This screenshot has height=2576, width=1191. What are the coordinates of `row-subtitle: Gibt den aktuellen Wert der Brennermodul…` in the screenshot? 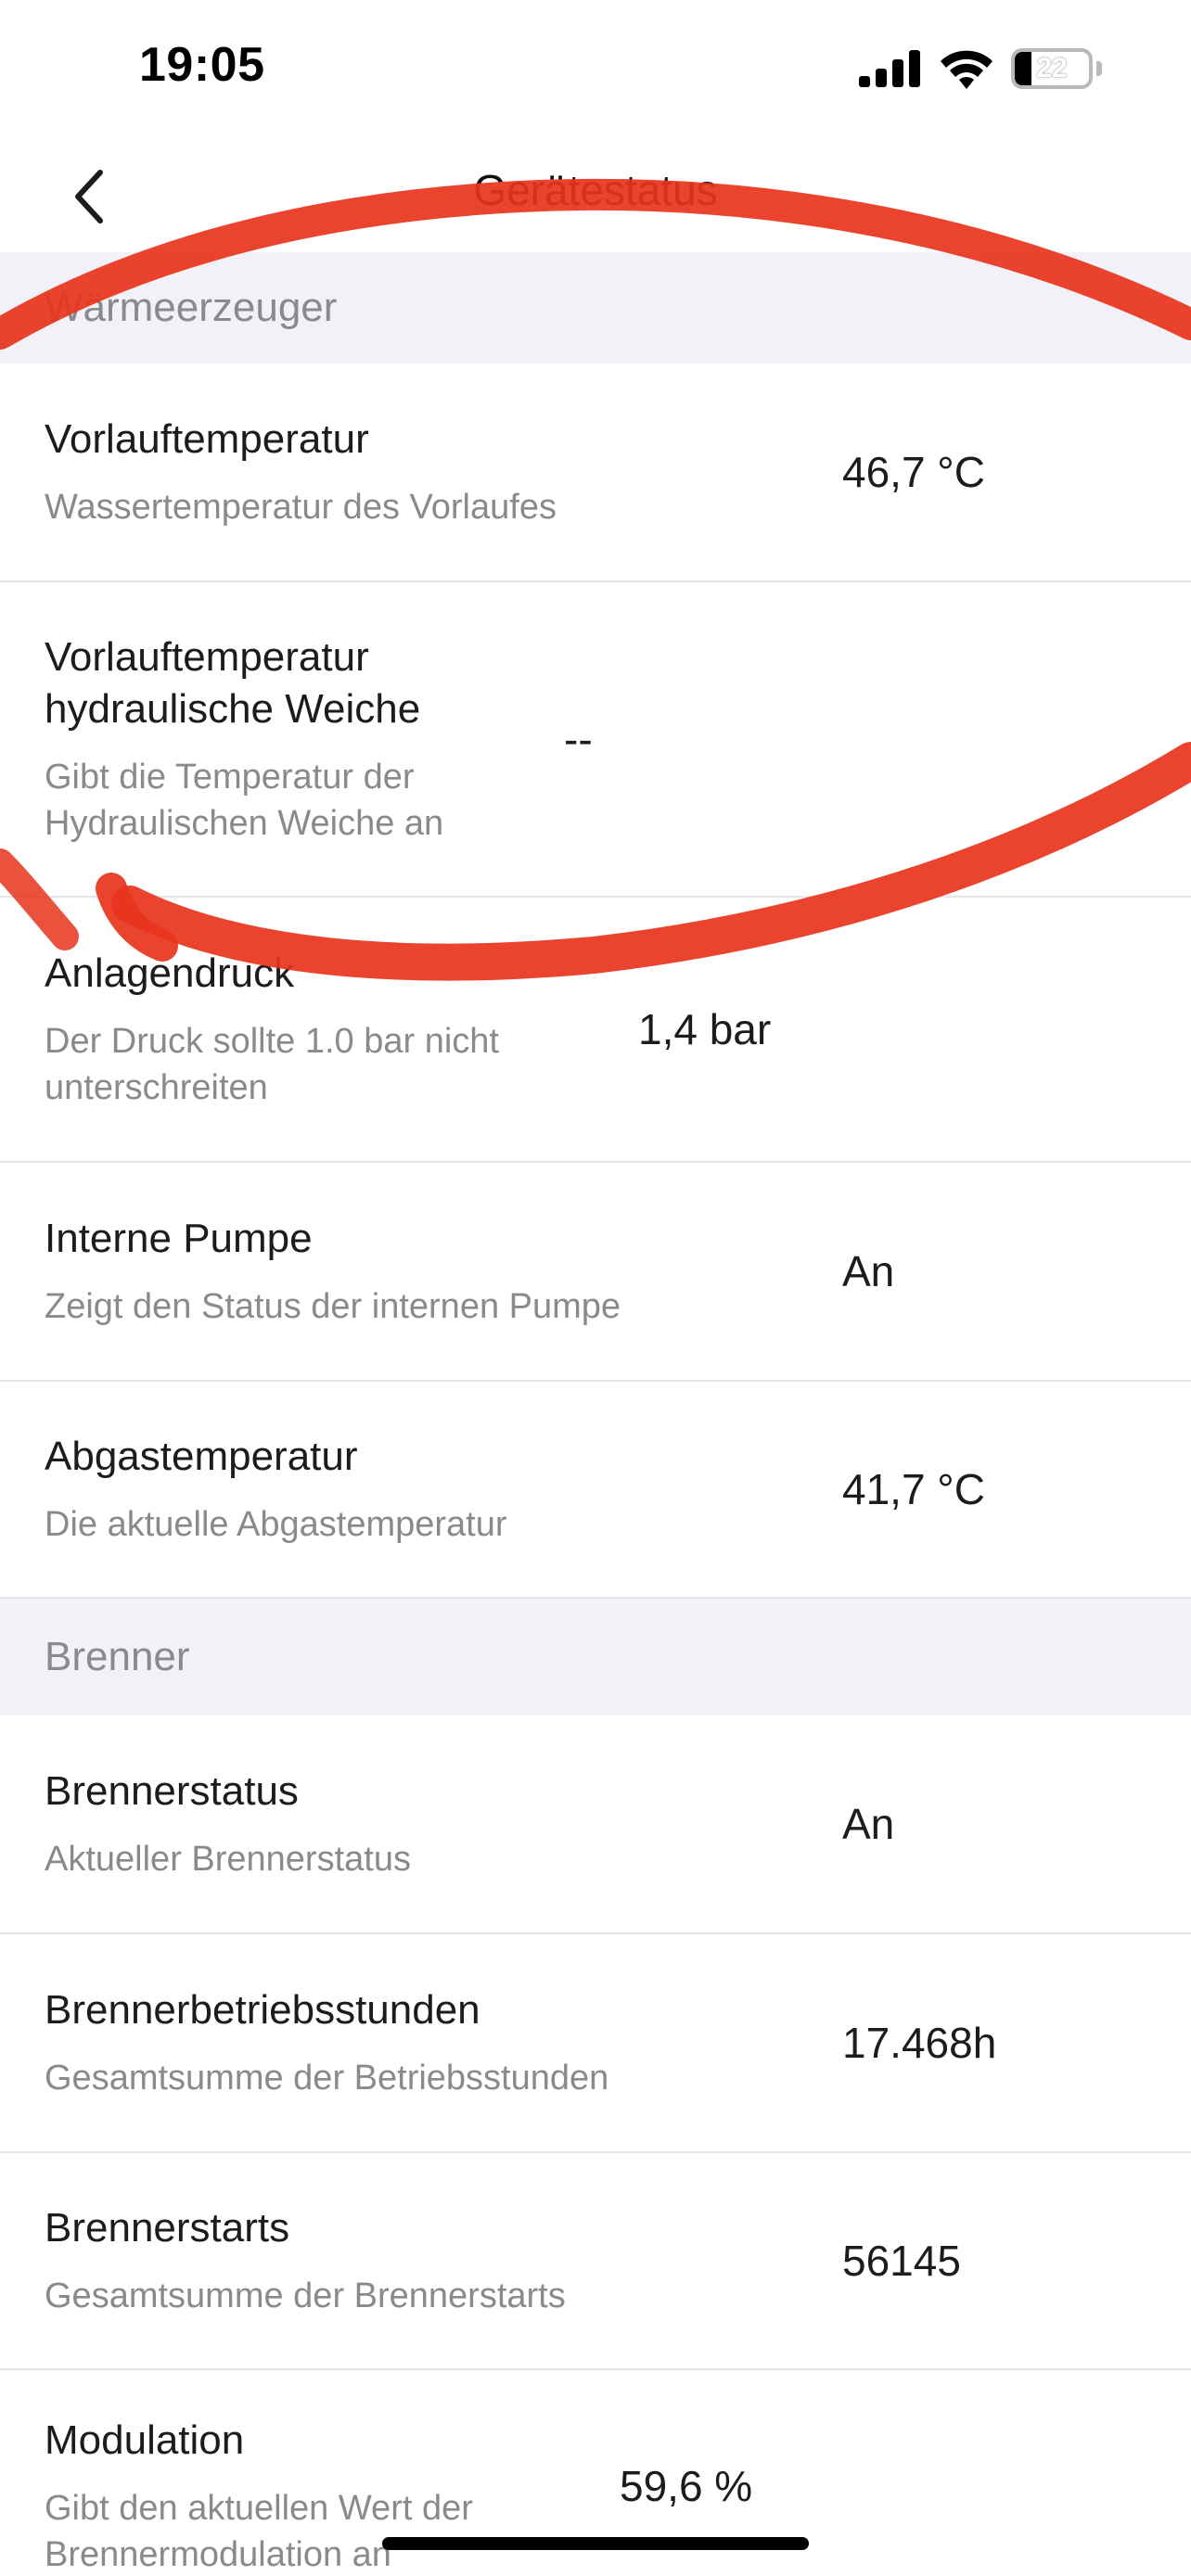 It's located at (259, 2531).